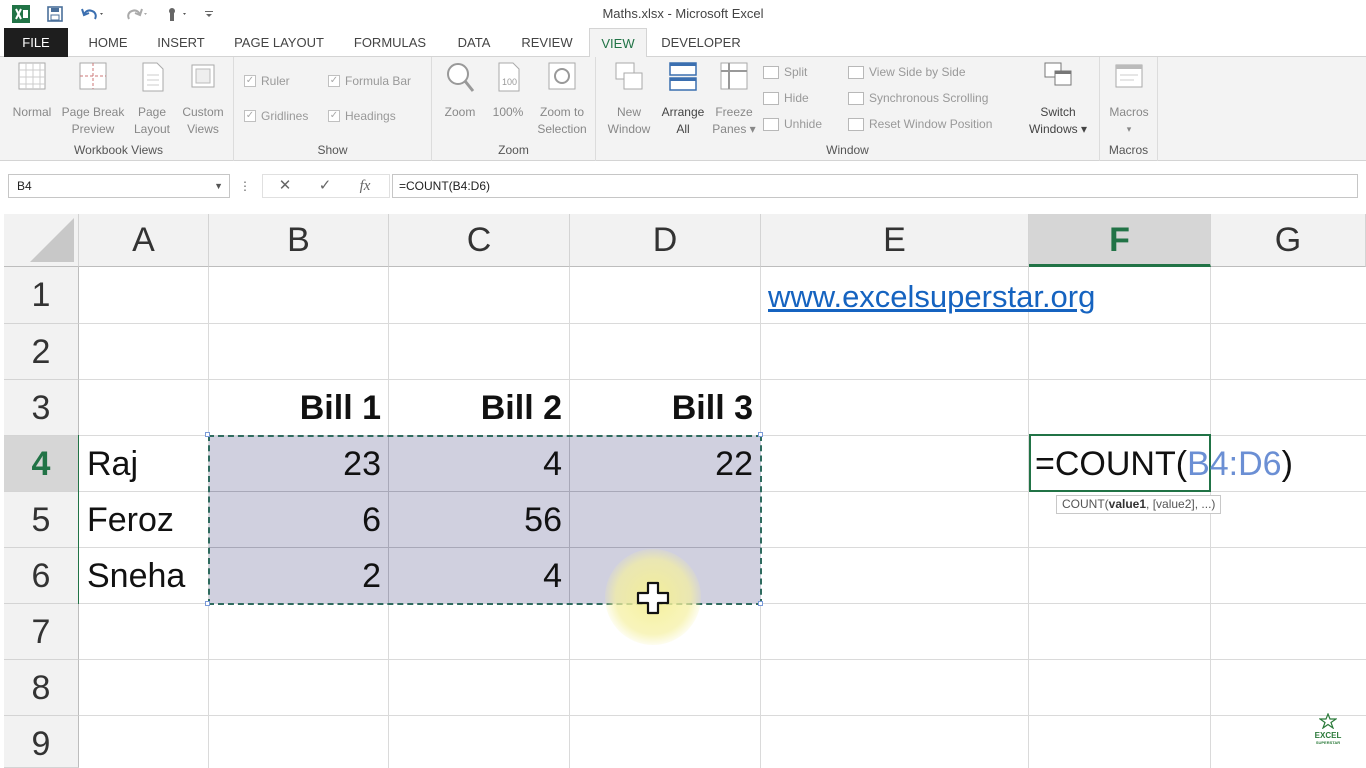  What do you see at coordinates (41, 408) in the screenshot?
I see `row-header-3: 3` at bounding box center [41, 408].